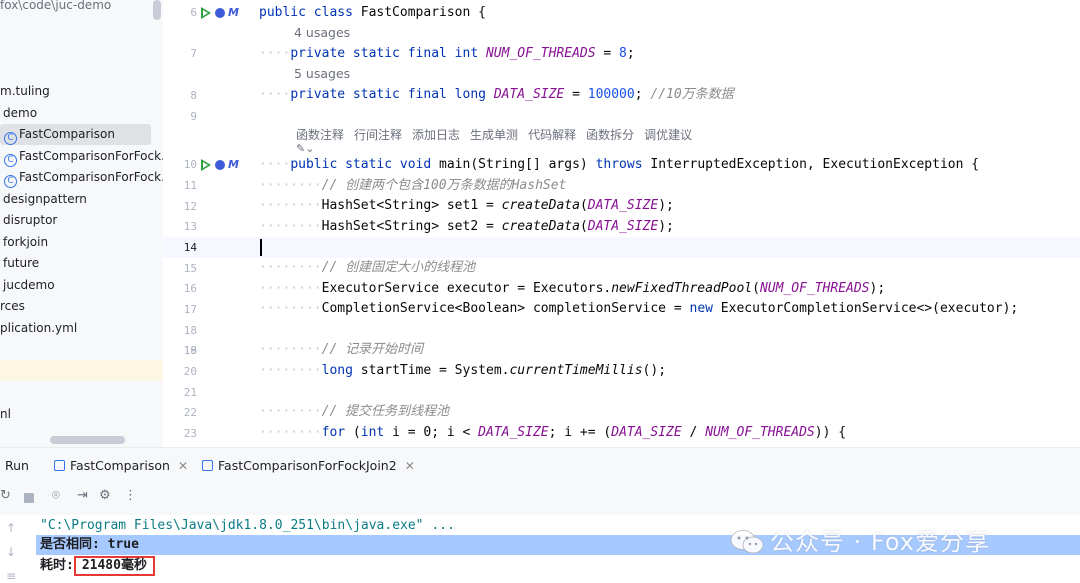 Image resolution: width=1080 pixels, height=583 pixels. I want to click on settings-icon: ⚙, so click(105, 495).